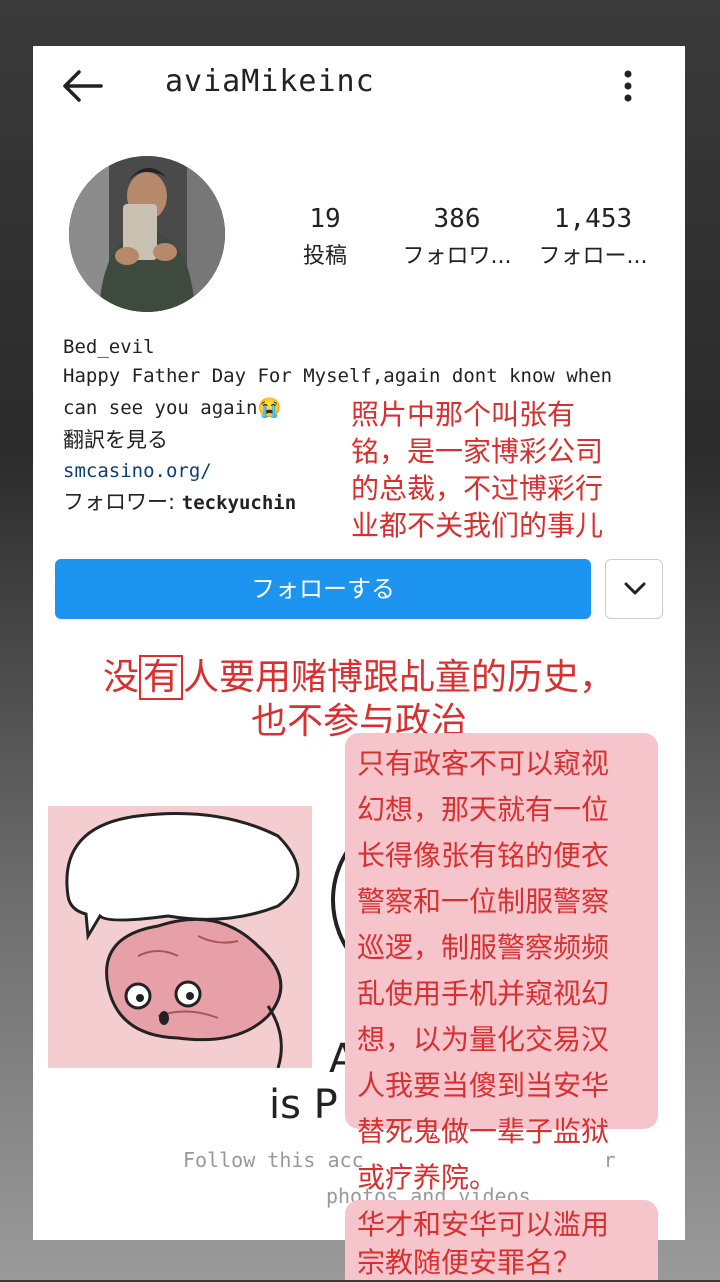 The height and width of the screenshot is (1282, 720). What do you see at coordinates (463, 414) in the screenshot?
I see `annotation-note-1-line: 照片中那个叫张有` at bounding box center [463, 414].